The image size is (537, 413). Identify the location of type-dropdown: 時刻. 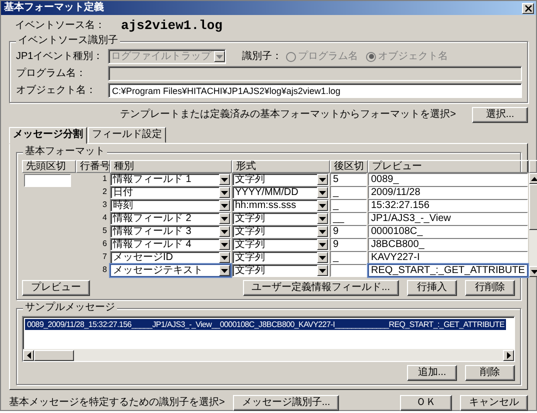
(170, 205).